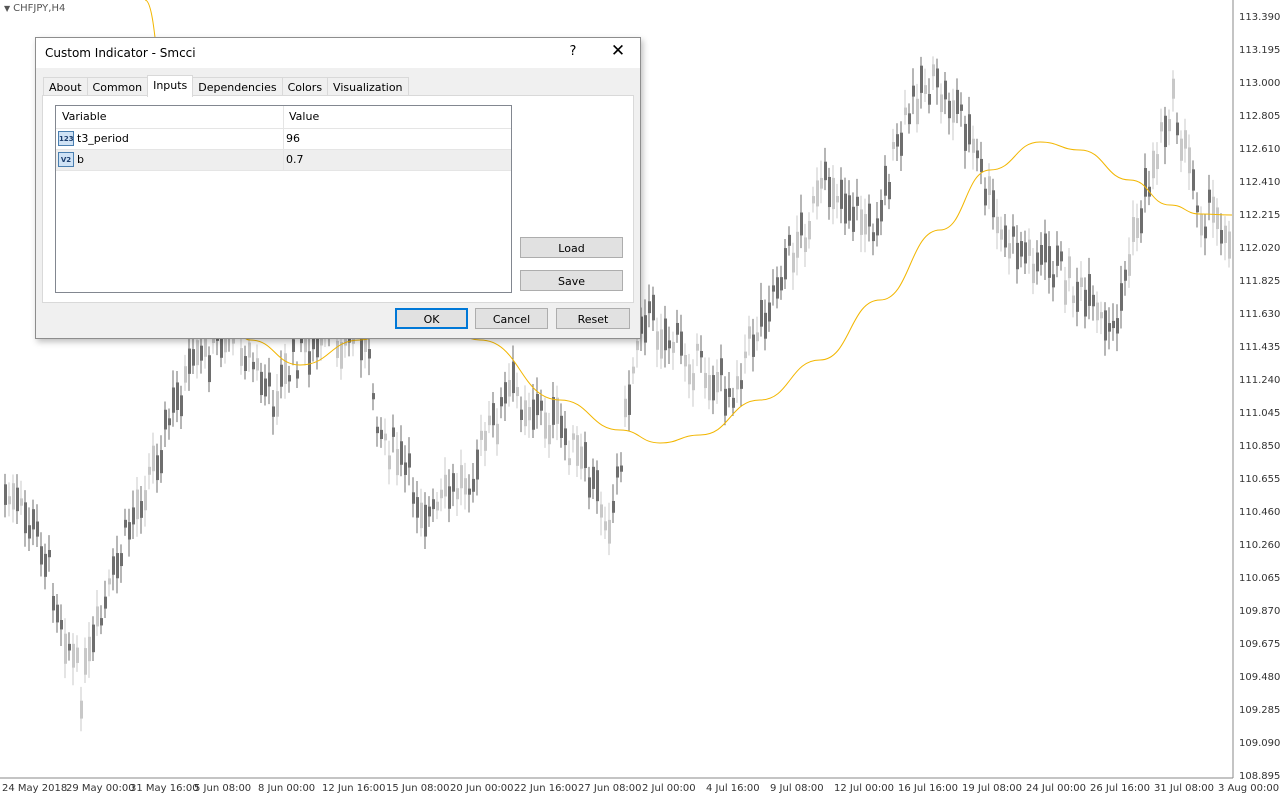 This screenshot has width=1280, height=800. I want to click on variable-name: b, so click(80, 159).